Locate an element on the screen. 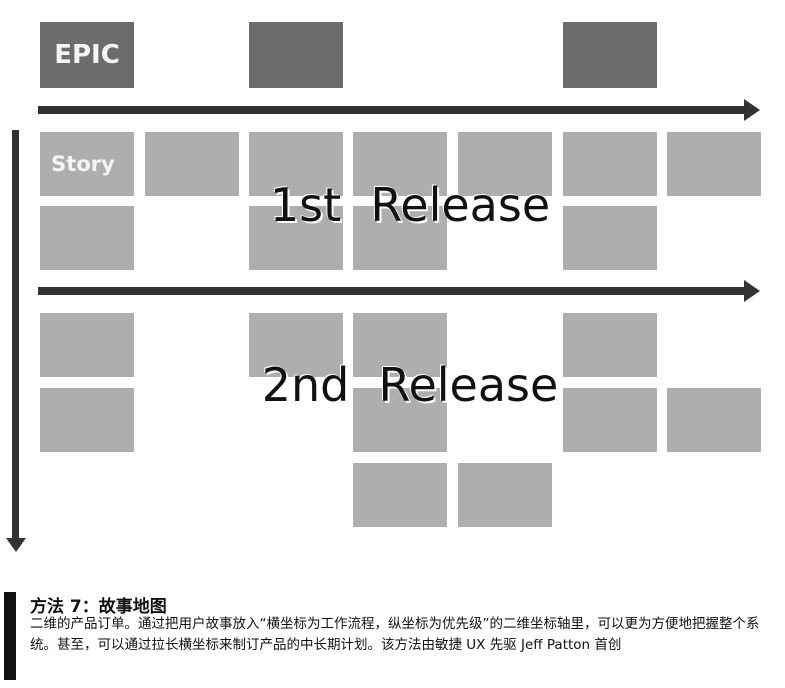  story-card: Story is located at coordinates (87, 164).